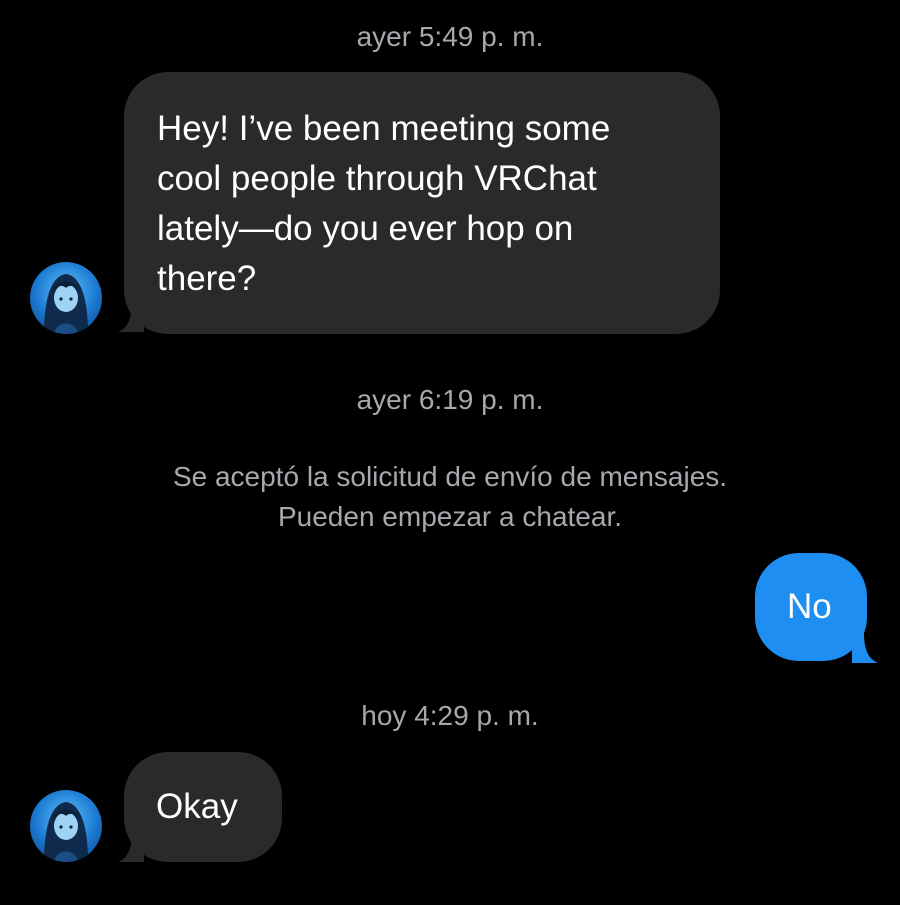 This screenshot has height=905, width=900. I want to click on message-bubble-outgoing: No, so click(811, 607).